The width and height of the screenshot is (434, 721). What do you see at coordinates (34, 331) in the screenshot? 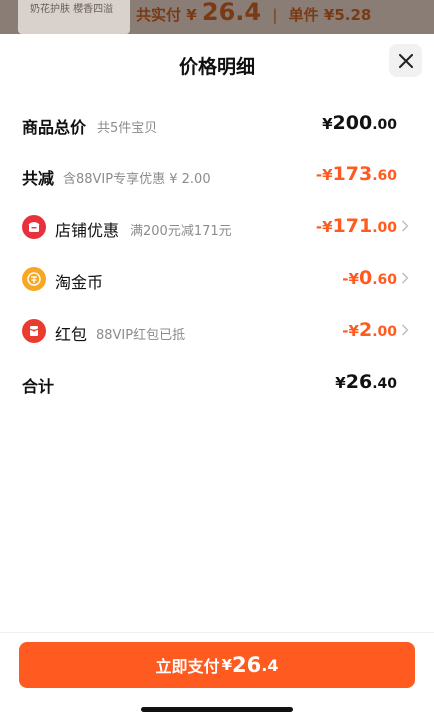
I see `red-packet-icon` at bounding box center [34, 331].